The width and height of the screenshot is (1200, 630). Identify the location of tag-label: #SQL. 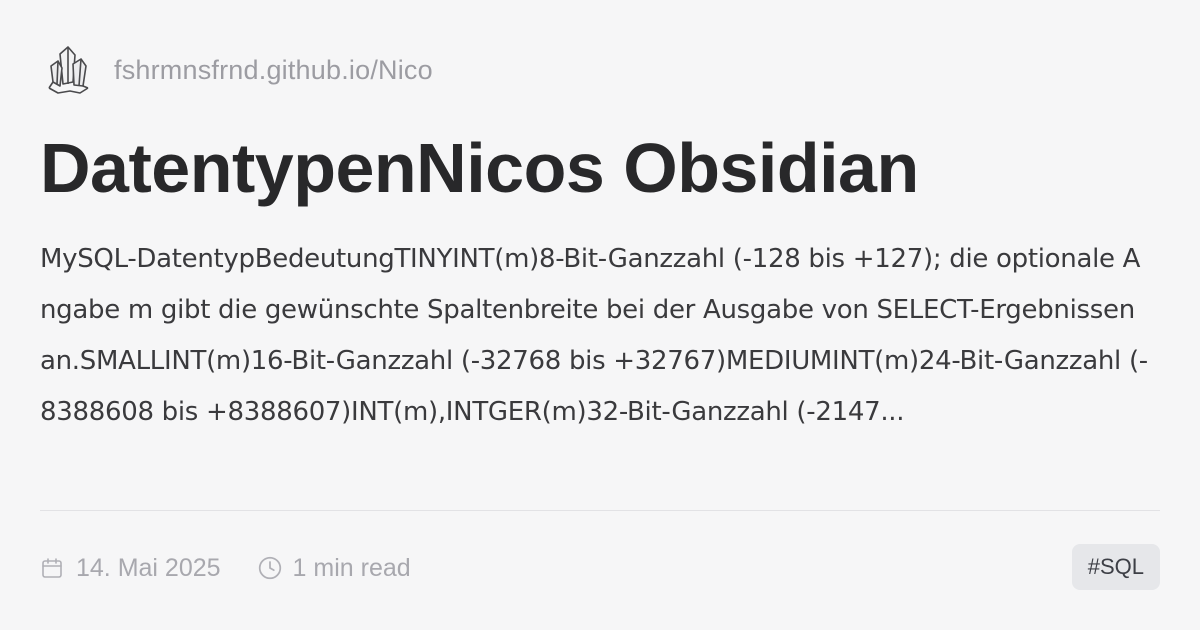
(1115, 566).